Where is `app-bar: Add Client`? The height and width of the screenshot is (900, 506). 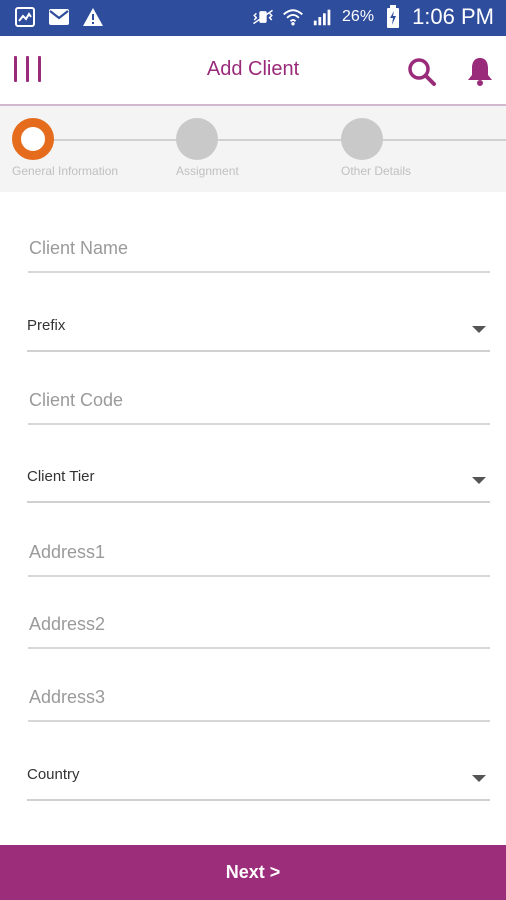
app-bar: Add Client is located at coordinates (253, 71).